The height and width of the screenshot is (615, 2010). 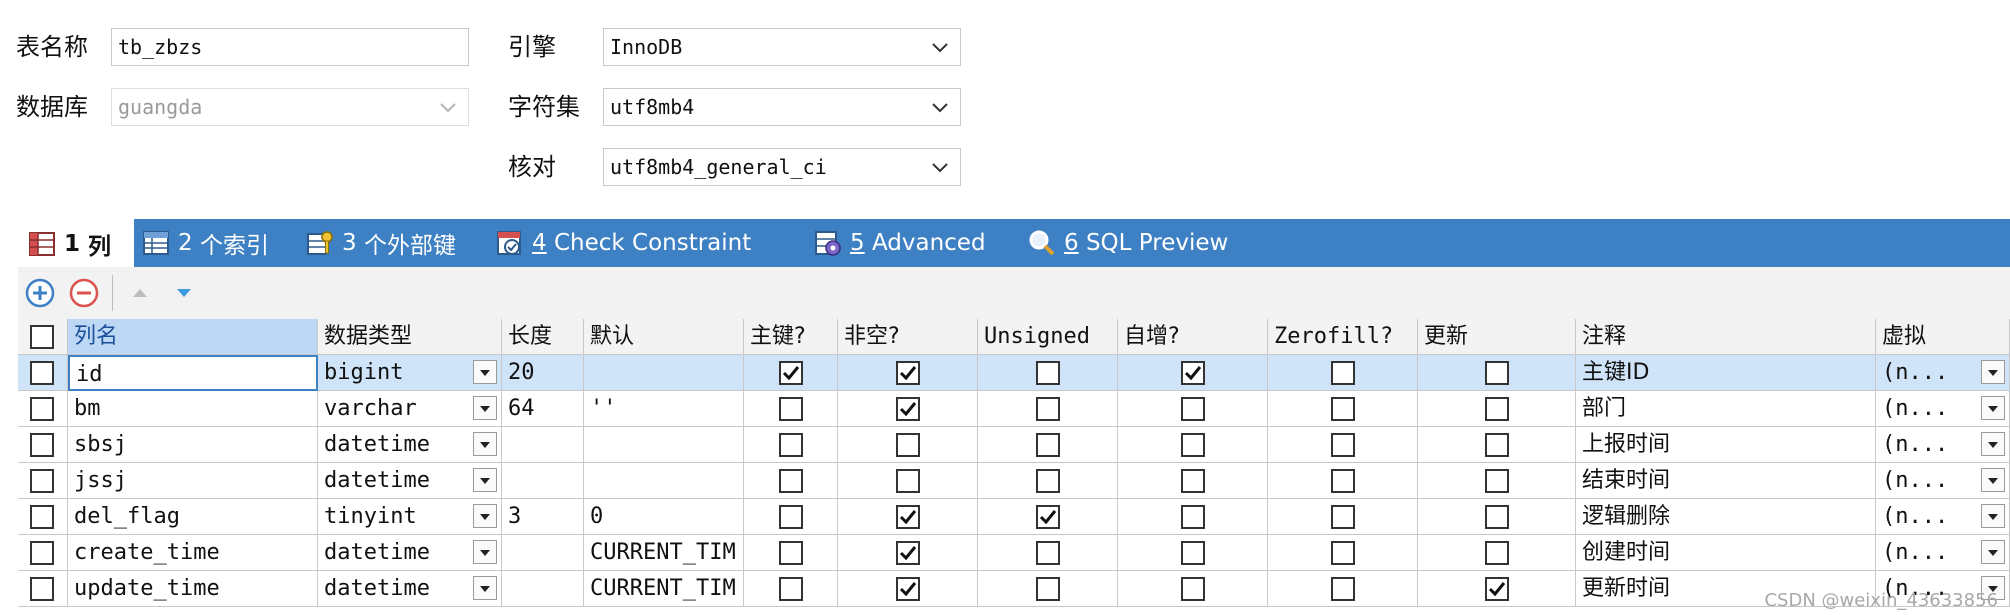 I want to click on cell-default, so click(x=664, y=445).